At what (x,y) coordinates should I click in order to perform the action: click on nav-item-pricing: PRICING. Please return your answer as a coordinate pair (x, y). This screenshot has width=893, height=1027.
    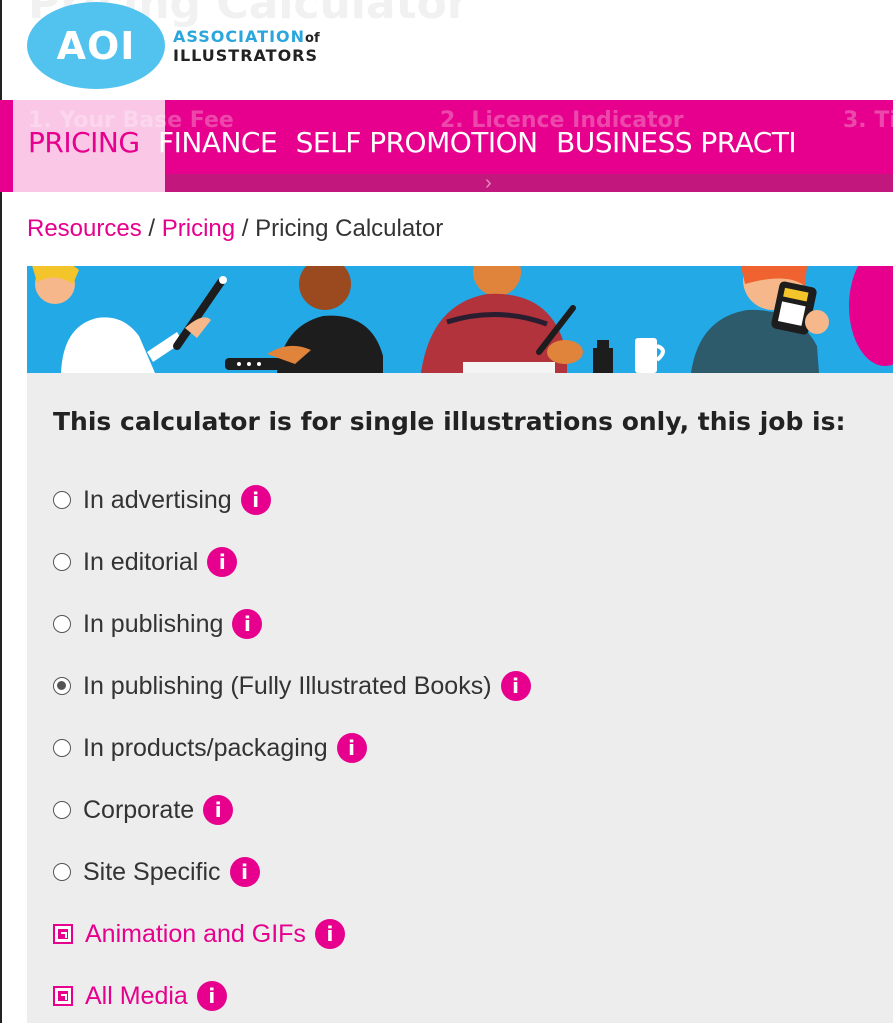
    Looking at the image, I should click on (84, 142).